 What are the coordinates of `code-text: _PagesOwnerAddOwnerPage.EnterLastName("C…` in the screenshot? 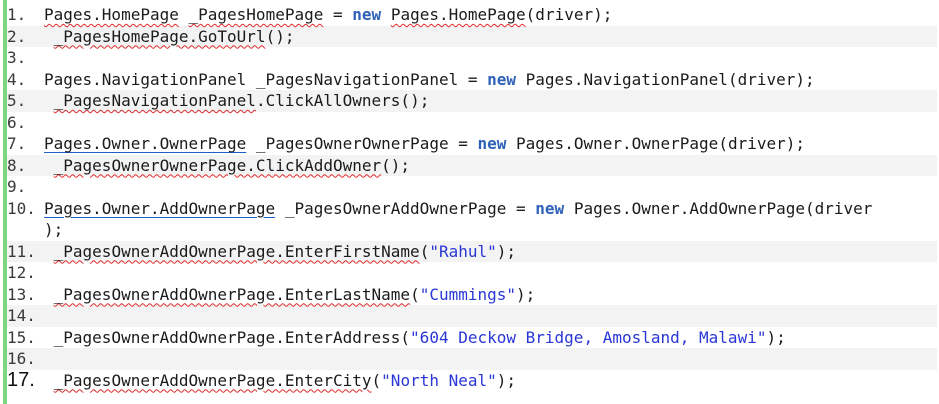 It's located at (490, 295).